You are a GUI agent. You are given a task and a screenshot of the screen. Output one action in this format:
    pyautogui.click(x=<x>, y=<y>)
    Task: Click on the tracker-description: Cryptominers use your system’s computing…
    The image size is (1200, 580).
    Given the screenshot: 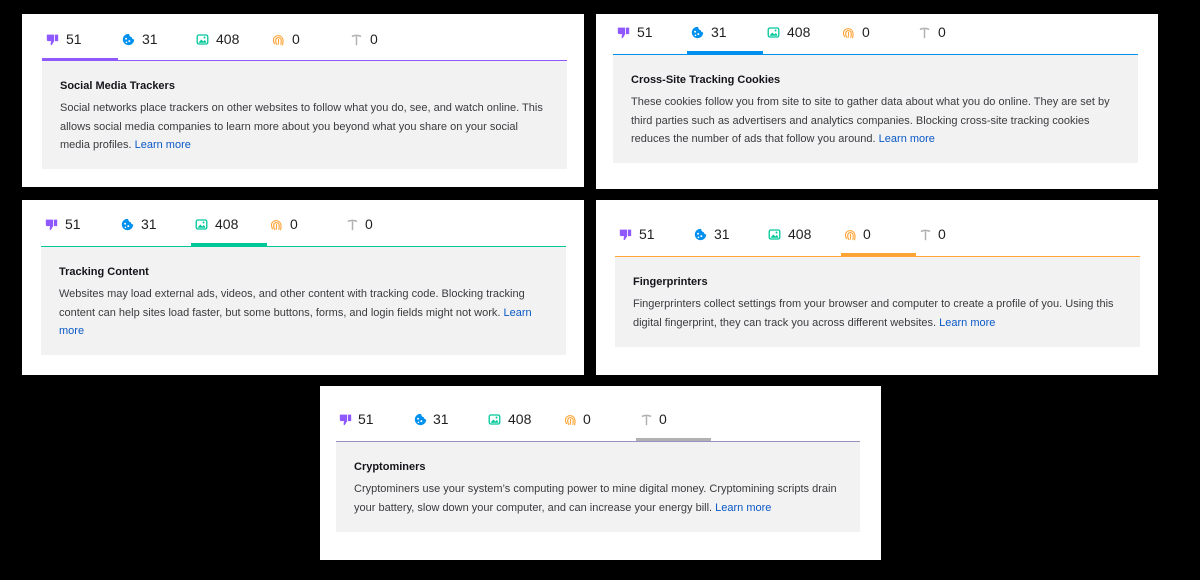 What is the action you would take?
    pyautogui.click(x=598, y=498)
    